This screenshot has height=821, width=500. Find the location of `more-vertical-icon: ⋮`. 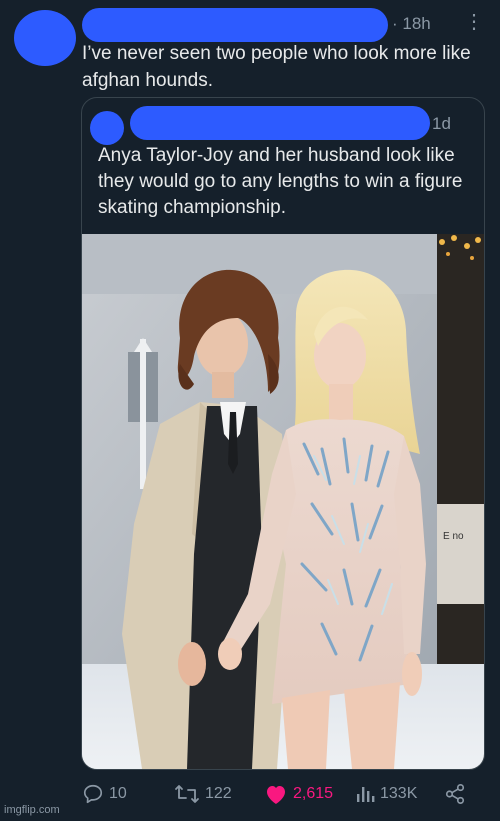

more-vertical-icon: ⋮ is located at coordinates (474, 22).